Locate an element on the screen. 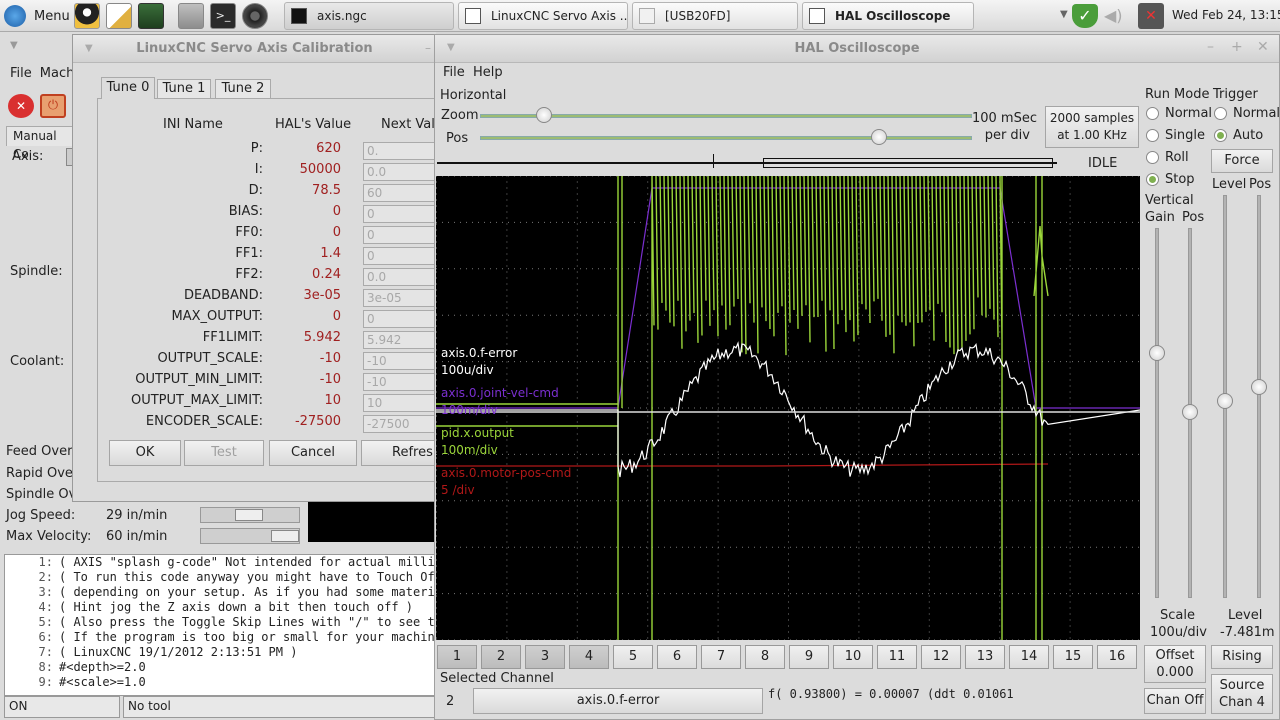 This screenshot has height=720, width=1280. param-next-value-input: 60 is located at coordinates (400, 193).